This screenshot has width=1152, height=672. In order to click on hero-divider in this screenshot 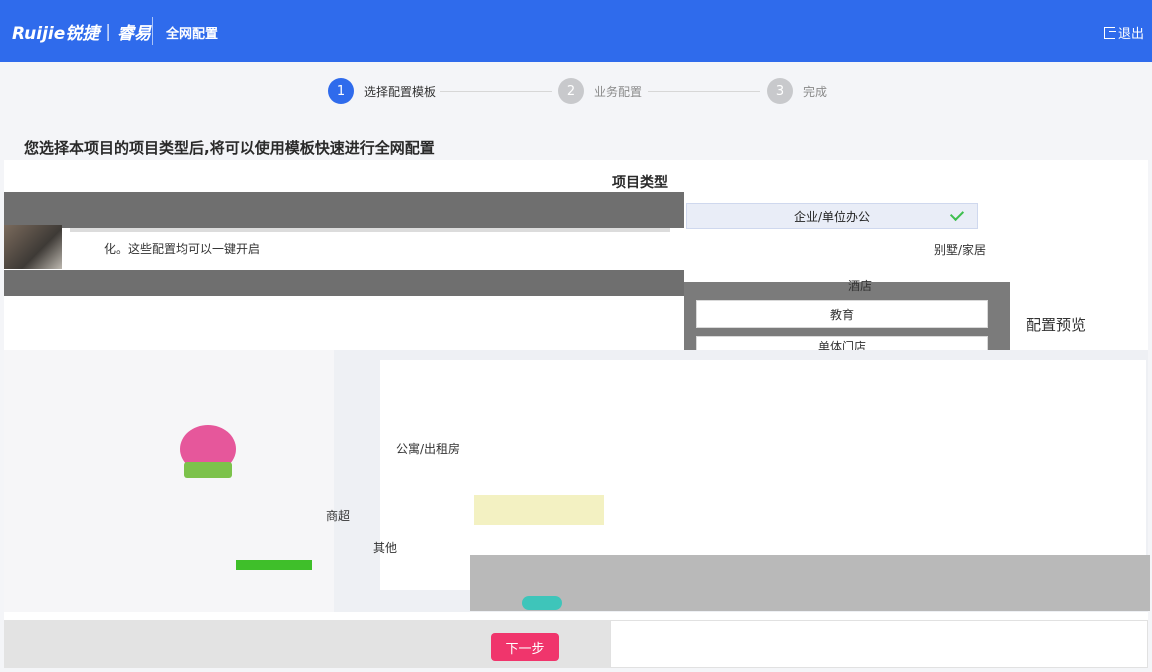, I will do `click(370, 230)`.